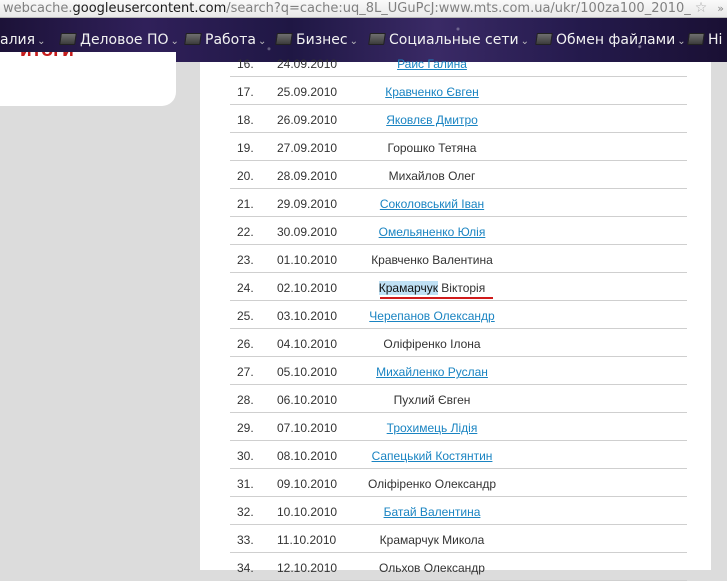 Image resolution: width=727 pixels, height=581 pixels. What do you see at coordinates (432, 316) in the screenshot?
I see `winner-name-link: Черепанов Олександр` at bounding box center [432, 316].